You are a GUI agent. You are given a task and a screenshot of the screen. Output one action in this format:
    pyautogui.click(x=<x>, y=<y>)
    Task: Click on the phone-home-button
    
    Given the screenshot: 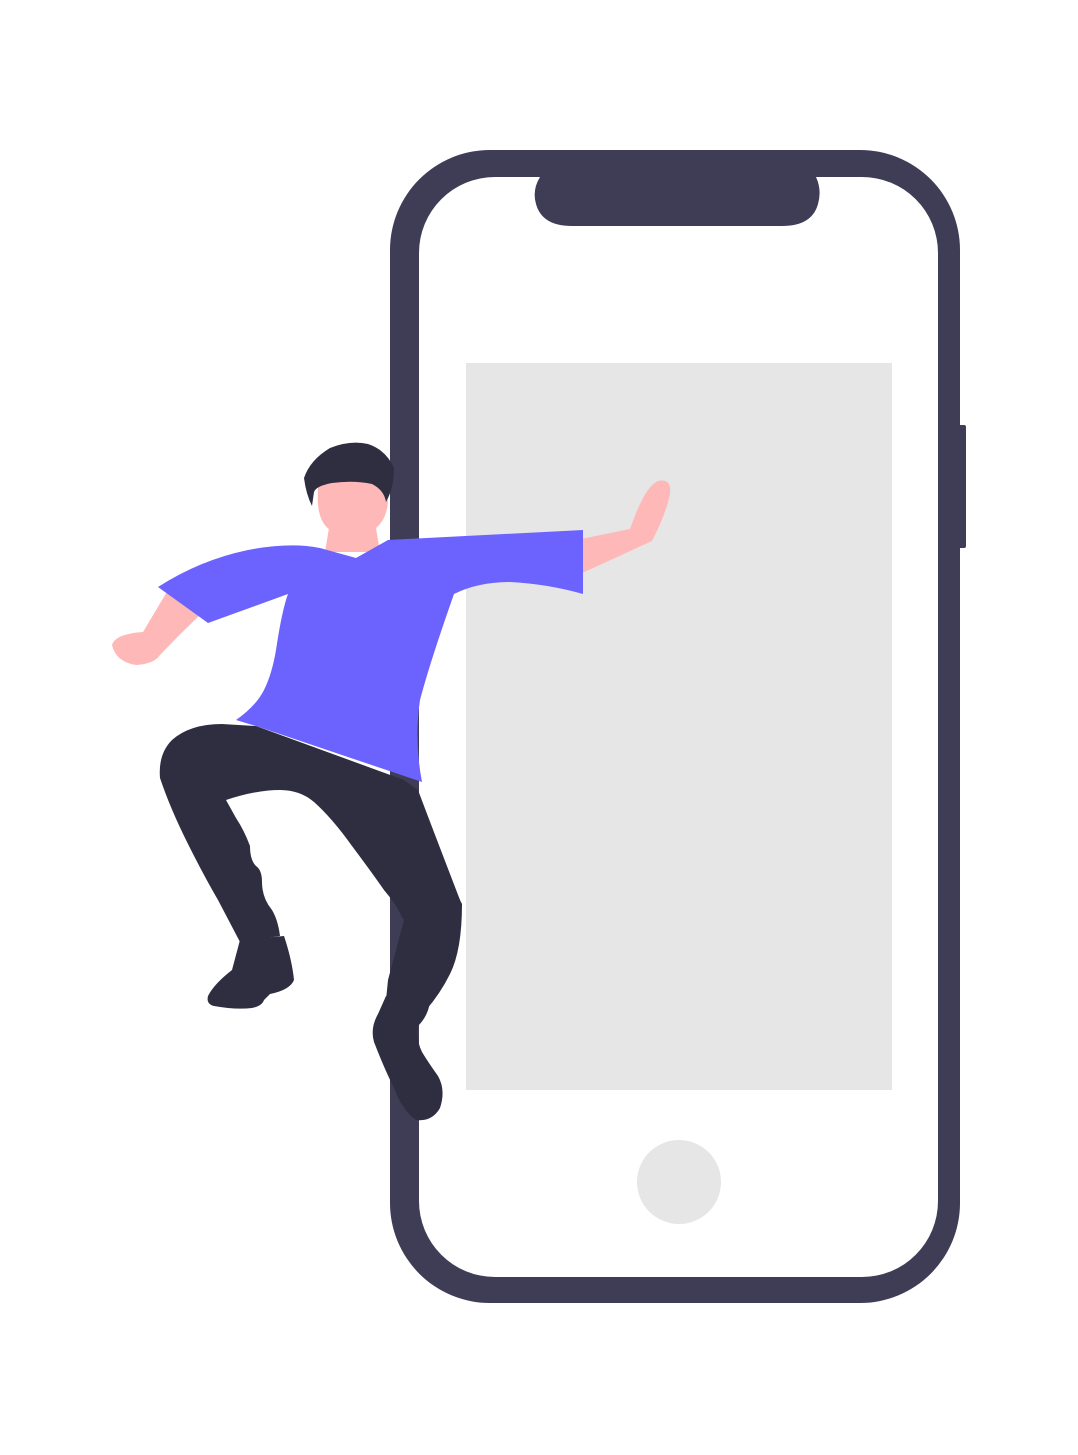 What is the action you would take?
    pyautogui.click(x=679, y=1182)
    